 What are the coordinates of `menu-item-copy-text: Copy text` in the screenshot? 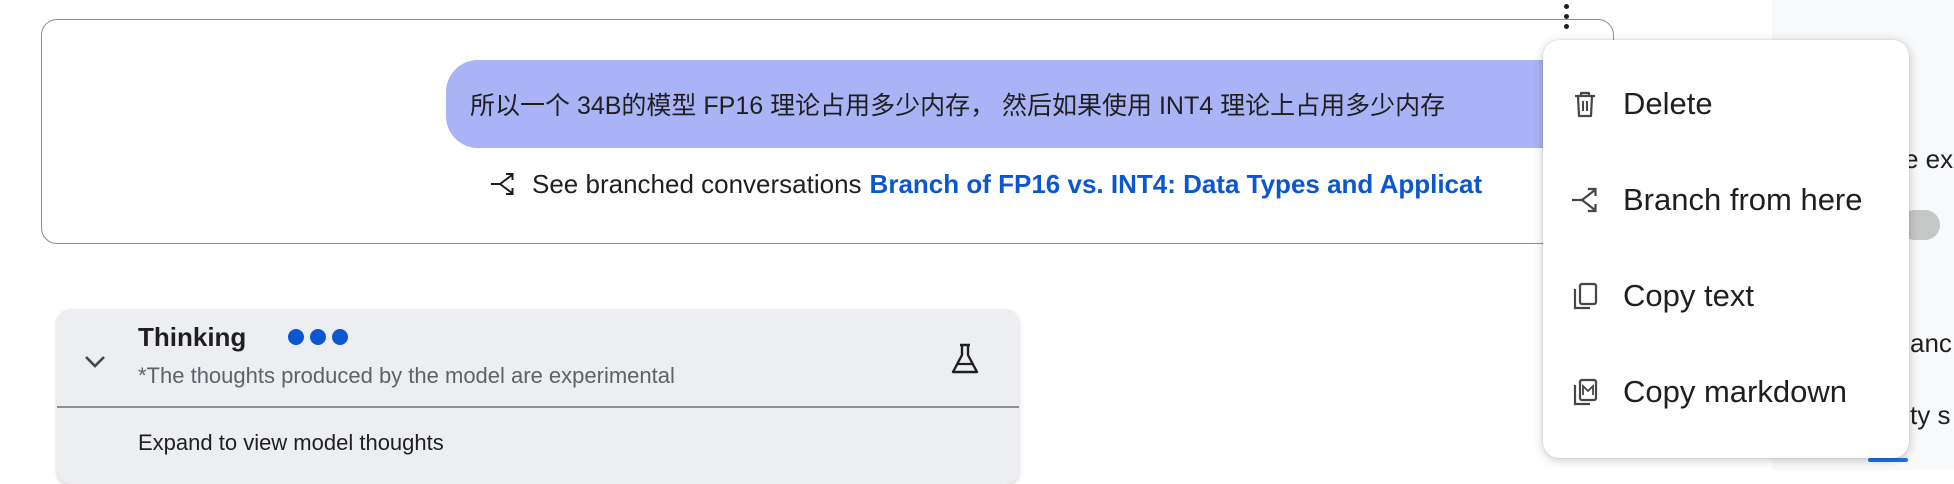 It's located at (1726, 296).